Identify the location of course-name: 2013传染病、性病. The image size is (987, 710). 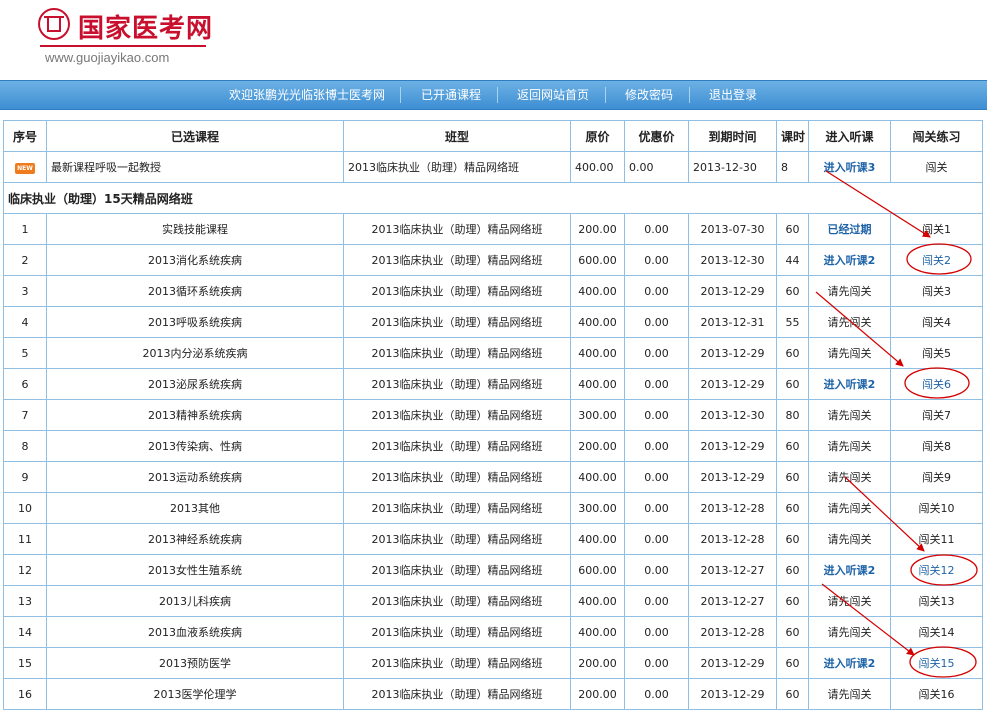
(195, 446).